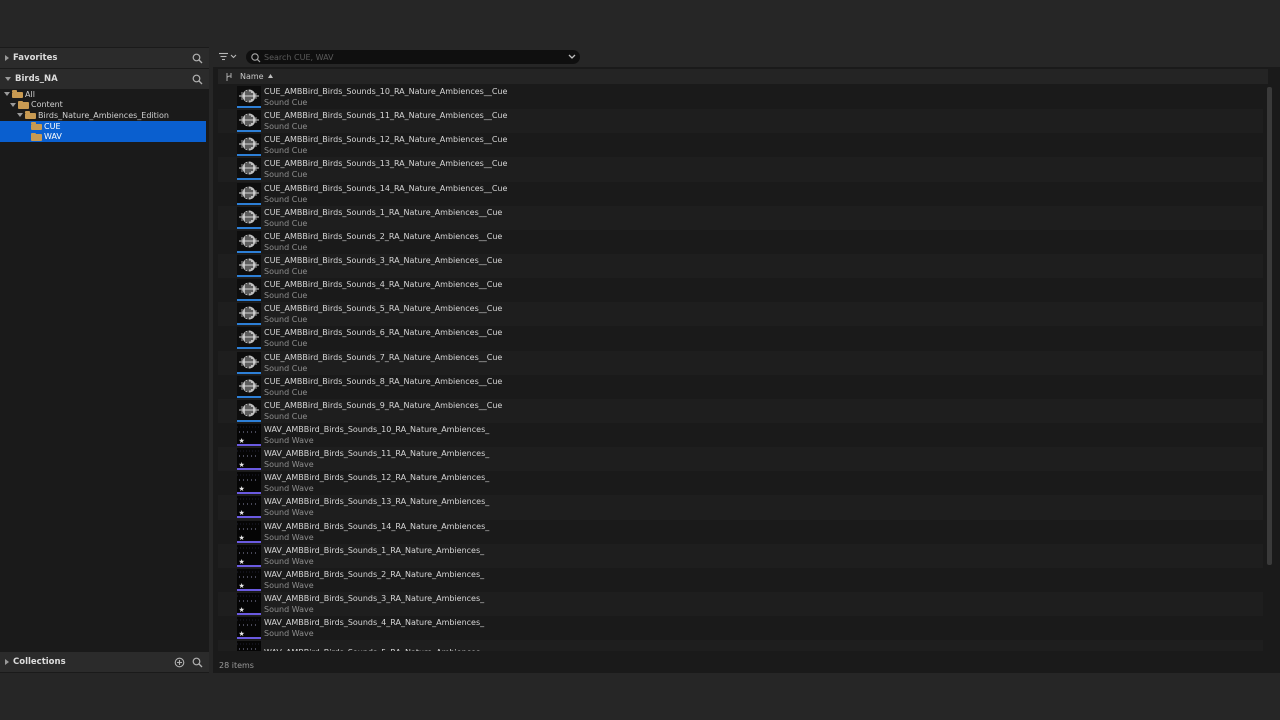 Image resolution: width=1280 pixels, height=720 pixels. What do you see at coordinates (36, 136) in the screenshot?
I see `folder-icon` at bounding box center [36, 136].